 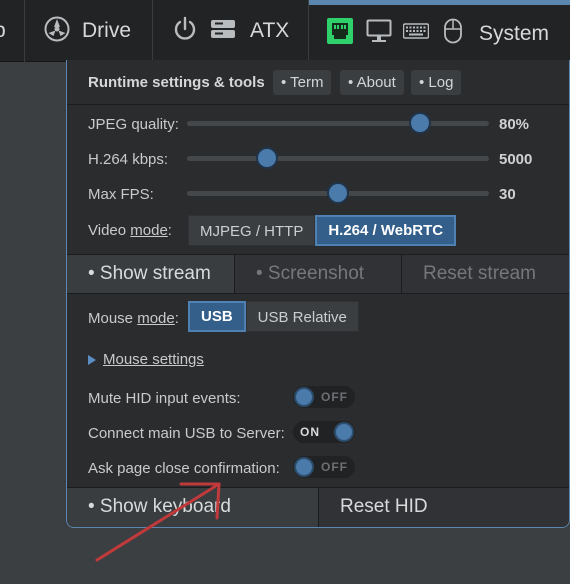 I want to click on mouse-mode-help-link: mode, so click(x=156, y=318).